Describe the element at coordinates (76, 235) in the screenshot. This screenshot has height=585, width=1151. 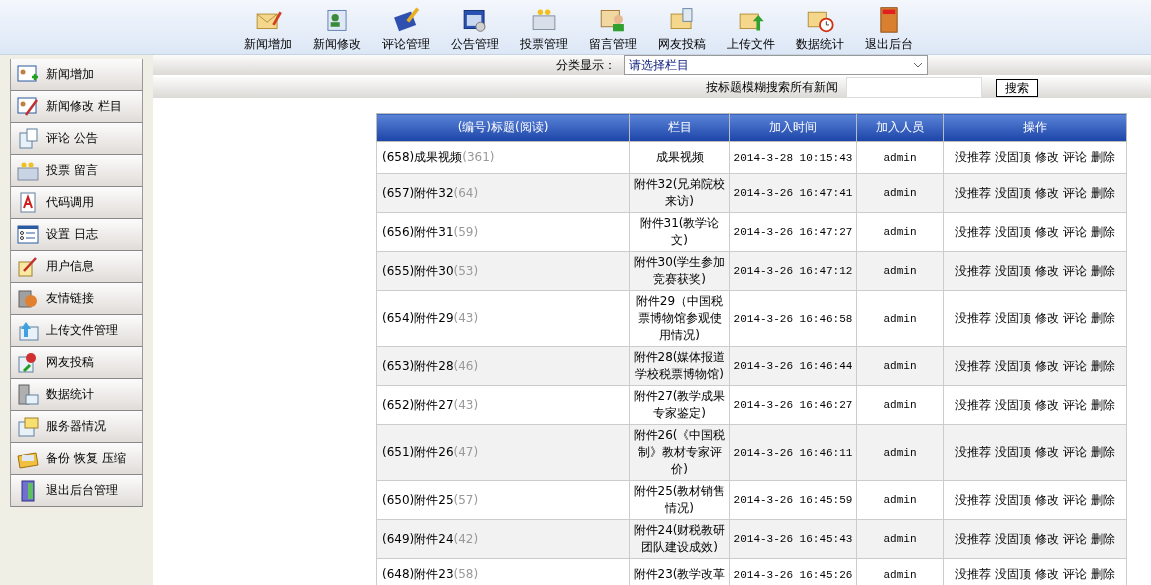
I see `sidebar-item: 设置 日志` at that location.